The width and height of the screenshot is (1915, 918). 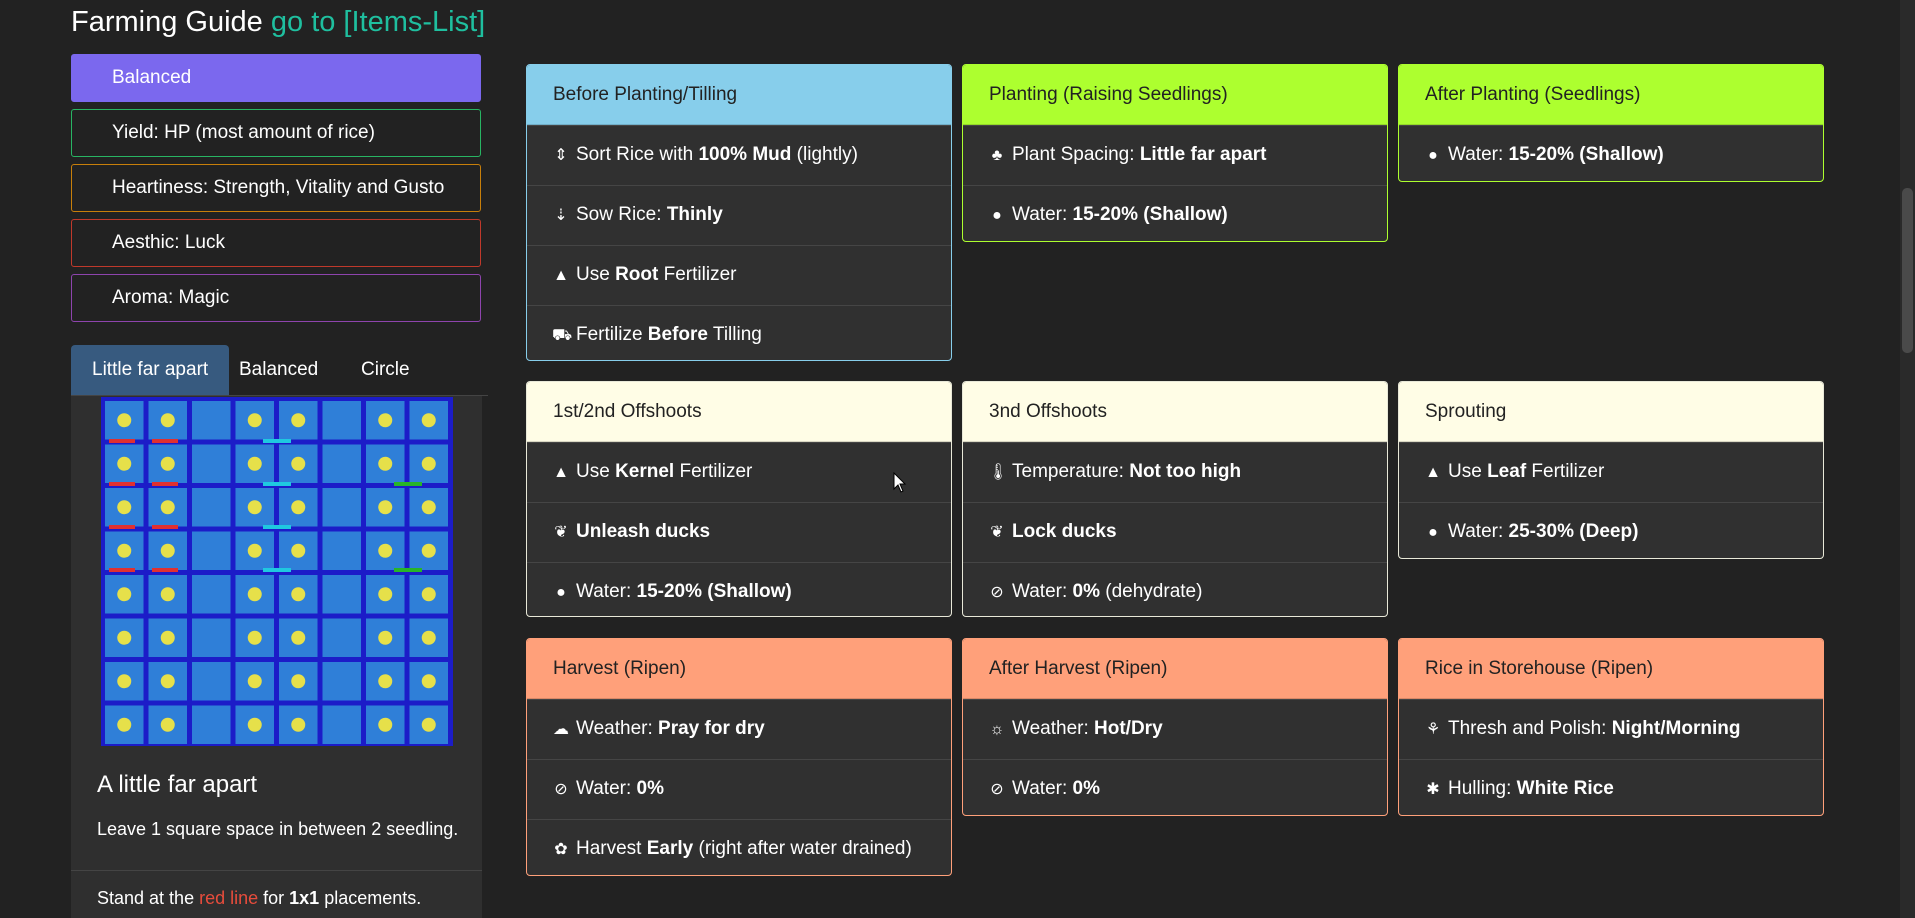 I want to click on option-3: Aesthic: Luck, so click(x=276, y=243).